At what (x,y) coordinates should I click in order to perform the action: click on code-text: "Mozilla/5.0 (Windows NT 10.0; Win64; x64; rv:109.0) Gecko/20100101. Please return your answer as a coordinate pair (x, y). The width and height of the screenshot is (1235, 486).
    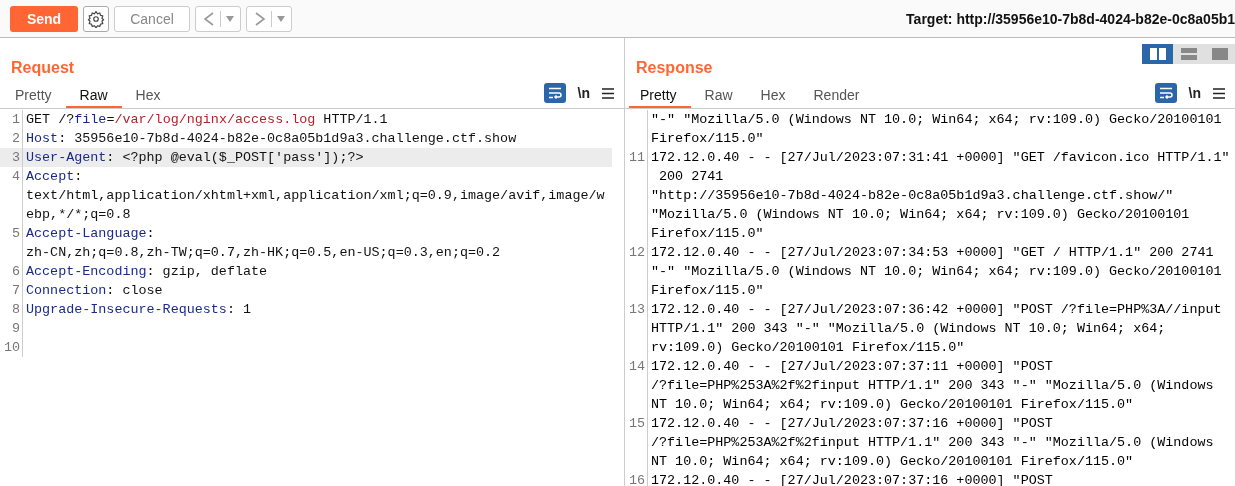
    Looking at the image, I should click on (921, 215).